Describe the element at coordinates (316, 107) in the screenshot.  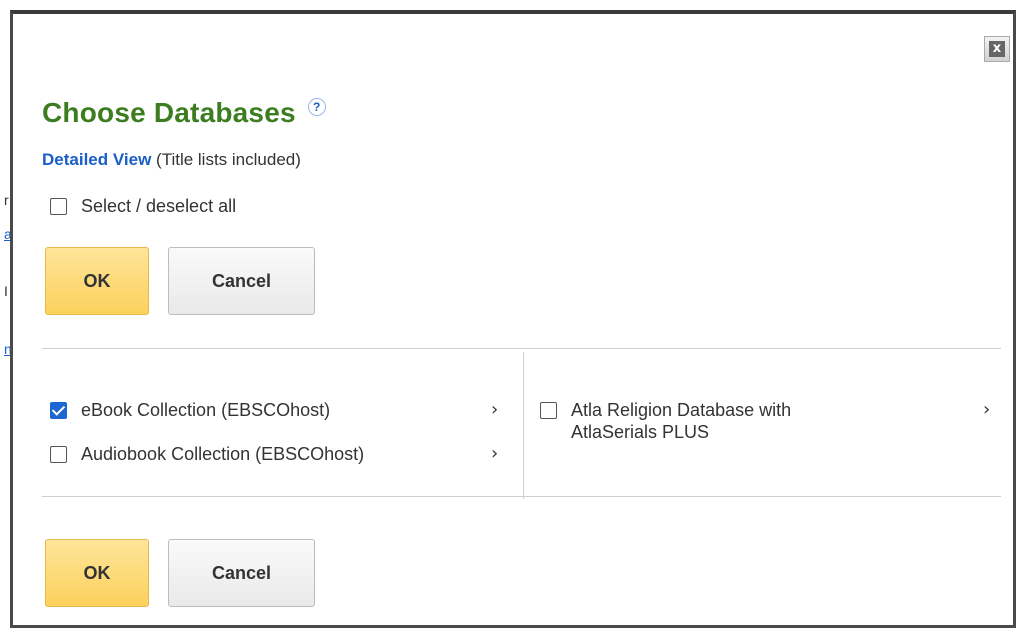
I see `help-icon: ?` at that location.